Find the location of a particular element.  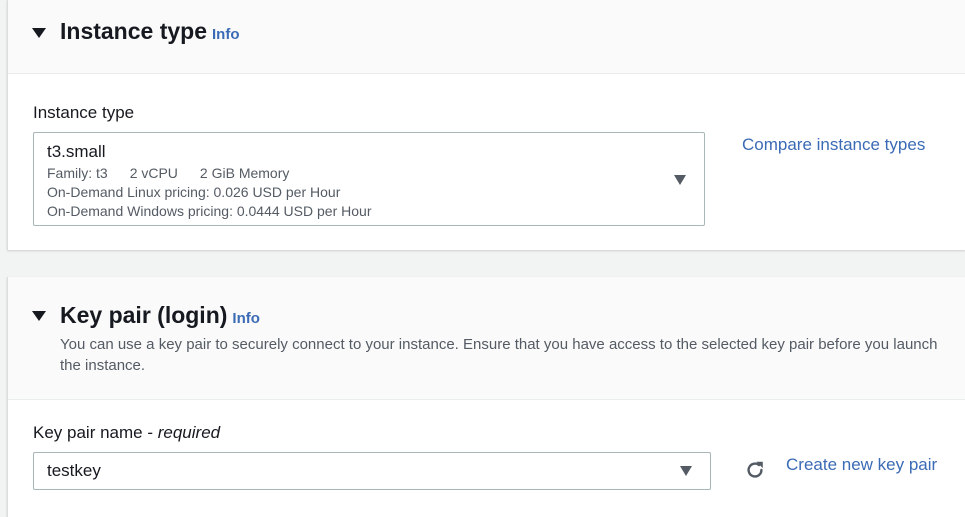

instance-type-value: t3.small is located at coordinates (76, 151).